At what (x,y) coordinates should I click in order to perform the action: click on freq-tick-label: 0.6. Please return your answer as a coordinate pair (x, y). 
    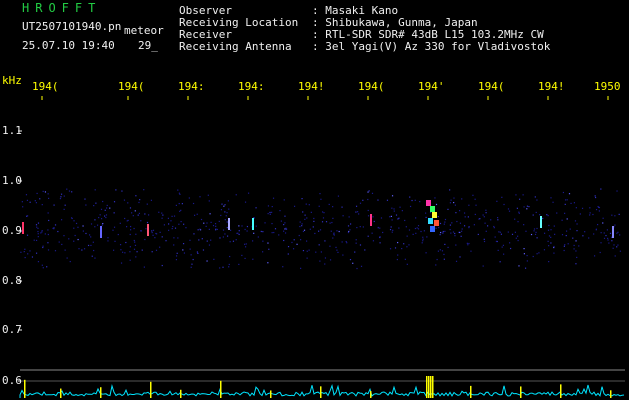
    Looking at the image, I should click on (12, 380).